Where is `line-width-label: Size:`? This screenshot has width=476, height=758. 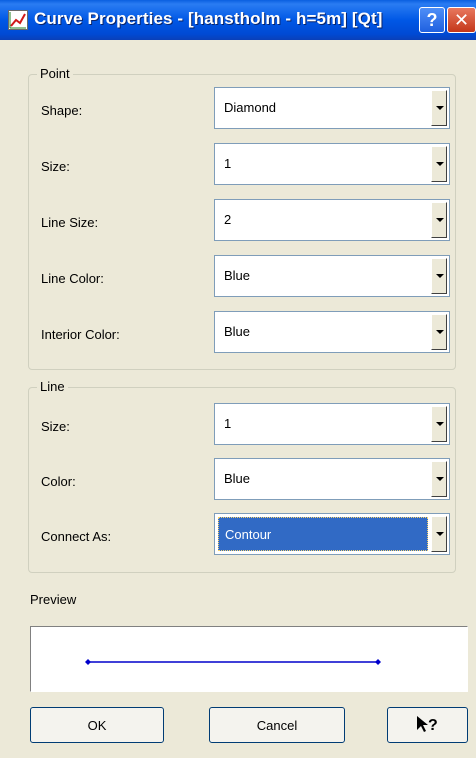
line-width-label: Size: is located at coordinates (55, 426).